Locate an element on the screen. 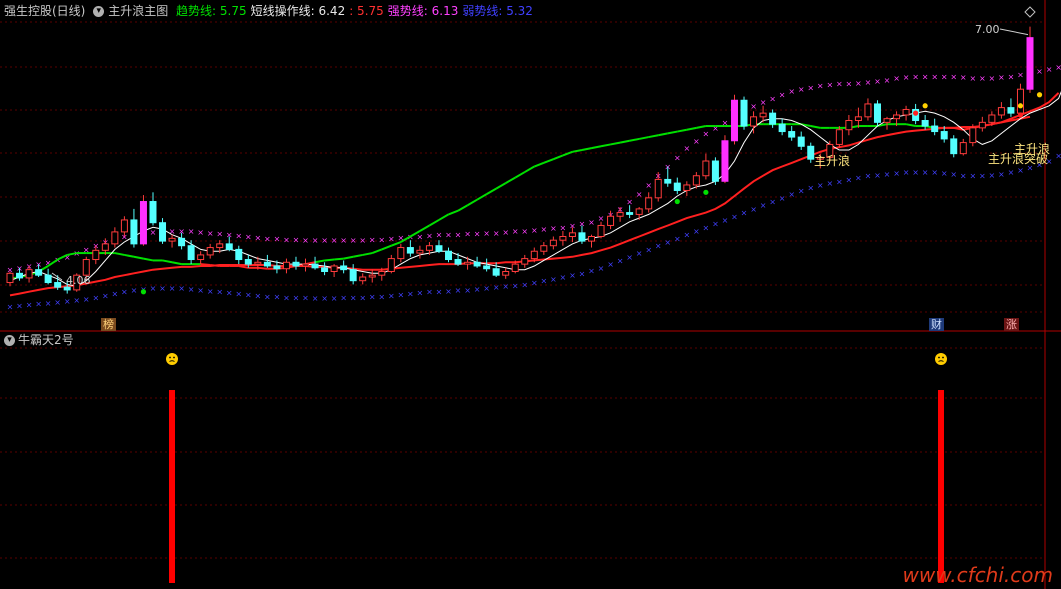 The width and height of the screenshot is (1061, 589). tag-cai: 财 is located at coordinates (936, 324).